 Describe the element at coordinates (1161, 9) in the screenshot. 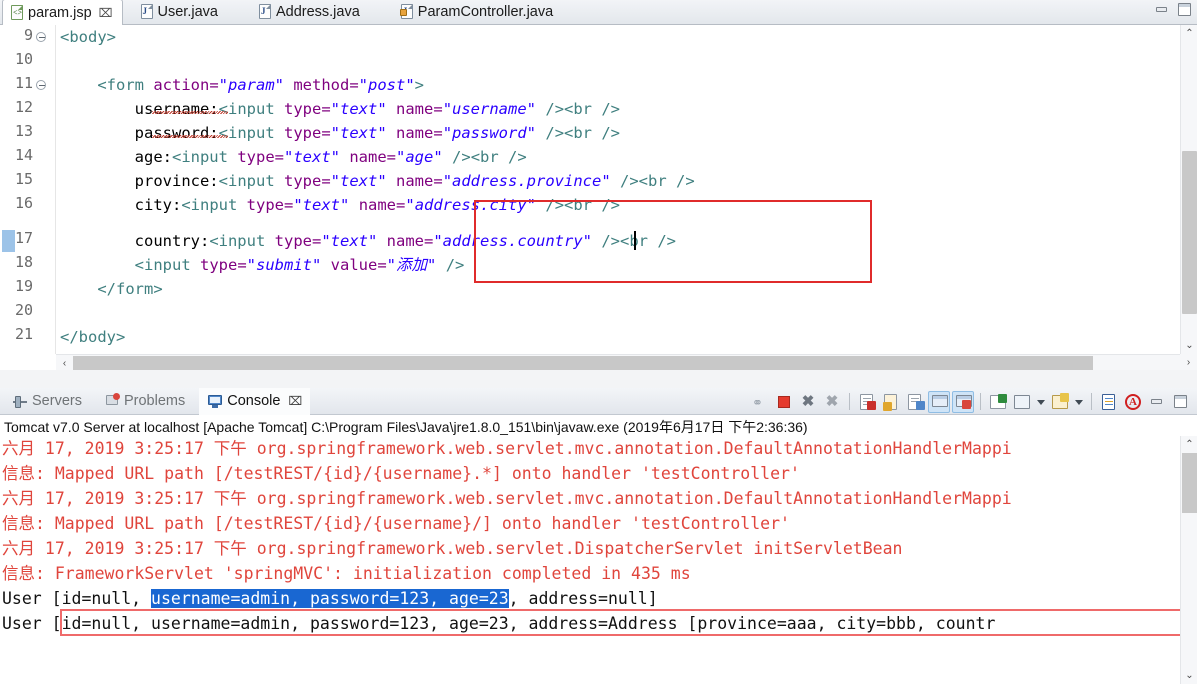

I see `minimize-icon` at that location.